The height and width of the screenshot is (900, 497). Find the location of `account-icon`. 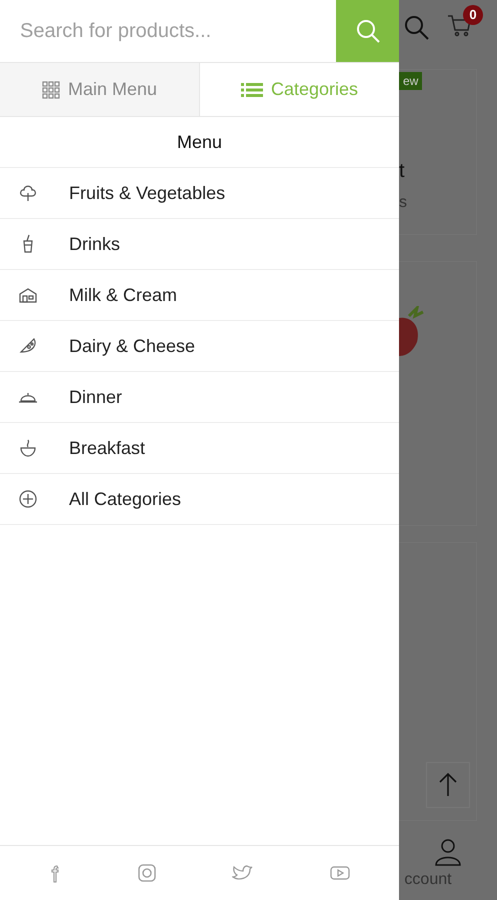

account-icon is located at coordinates (448, 852).